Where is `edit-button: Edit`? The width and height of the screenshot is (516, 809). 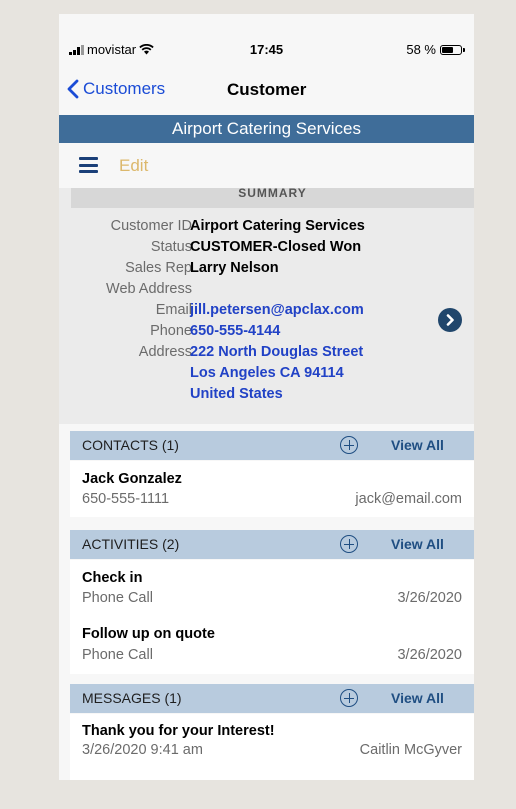
edit-button: Edit is located at coordinates (133, 166).